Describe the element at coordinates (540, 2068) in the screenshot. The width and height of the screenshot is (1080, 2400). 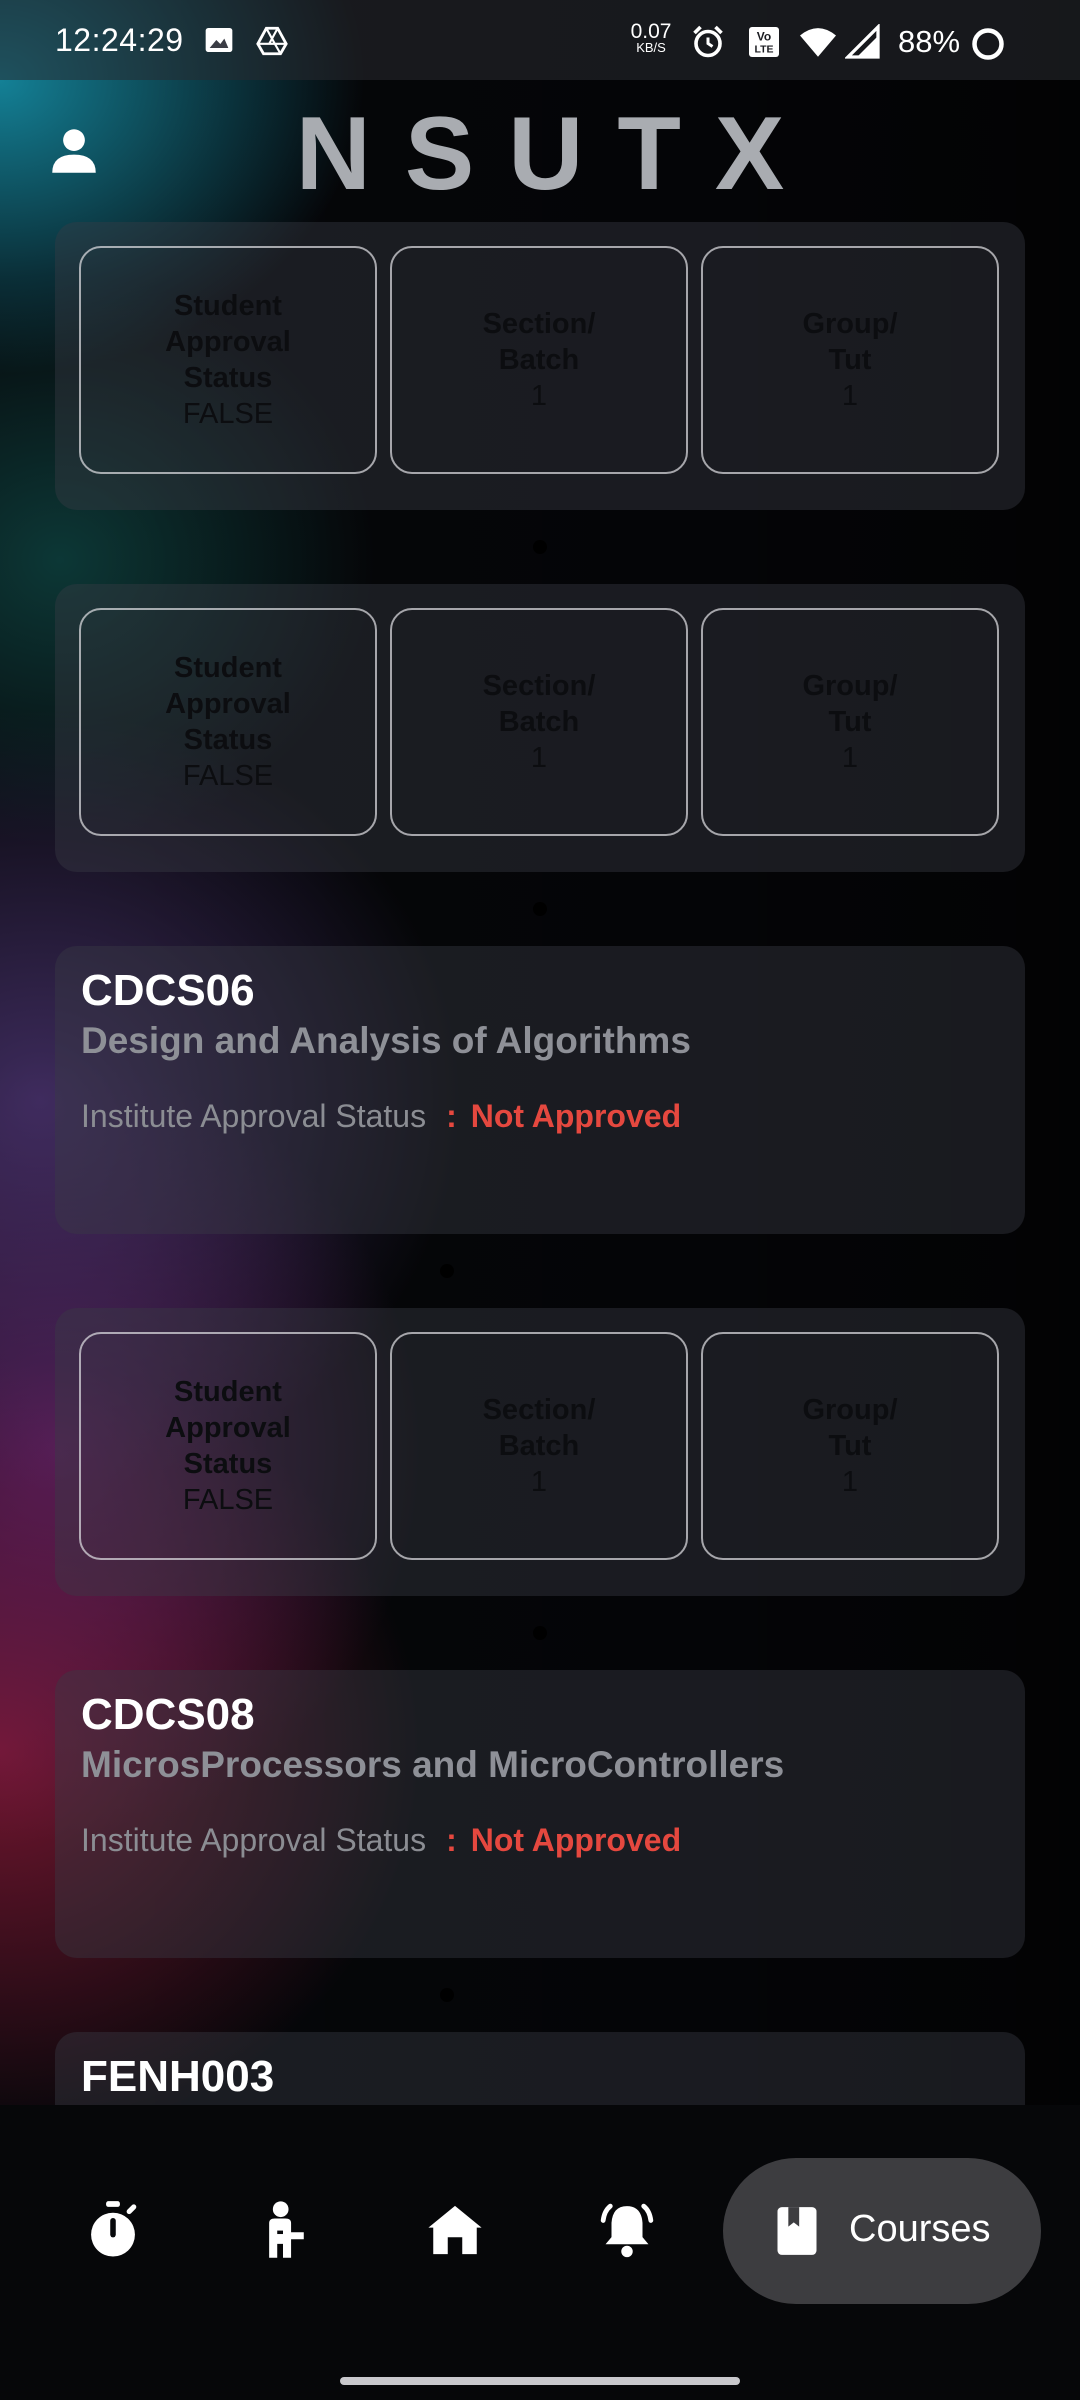
I see `course-card: FENH003` at that location.